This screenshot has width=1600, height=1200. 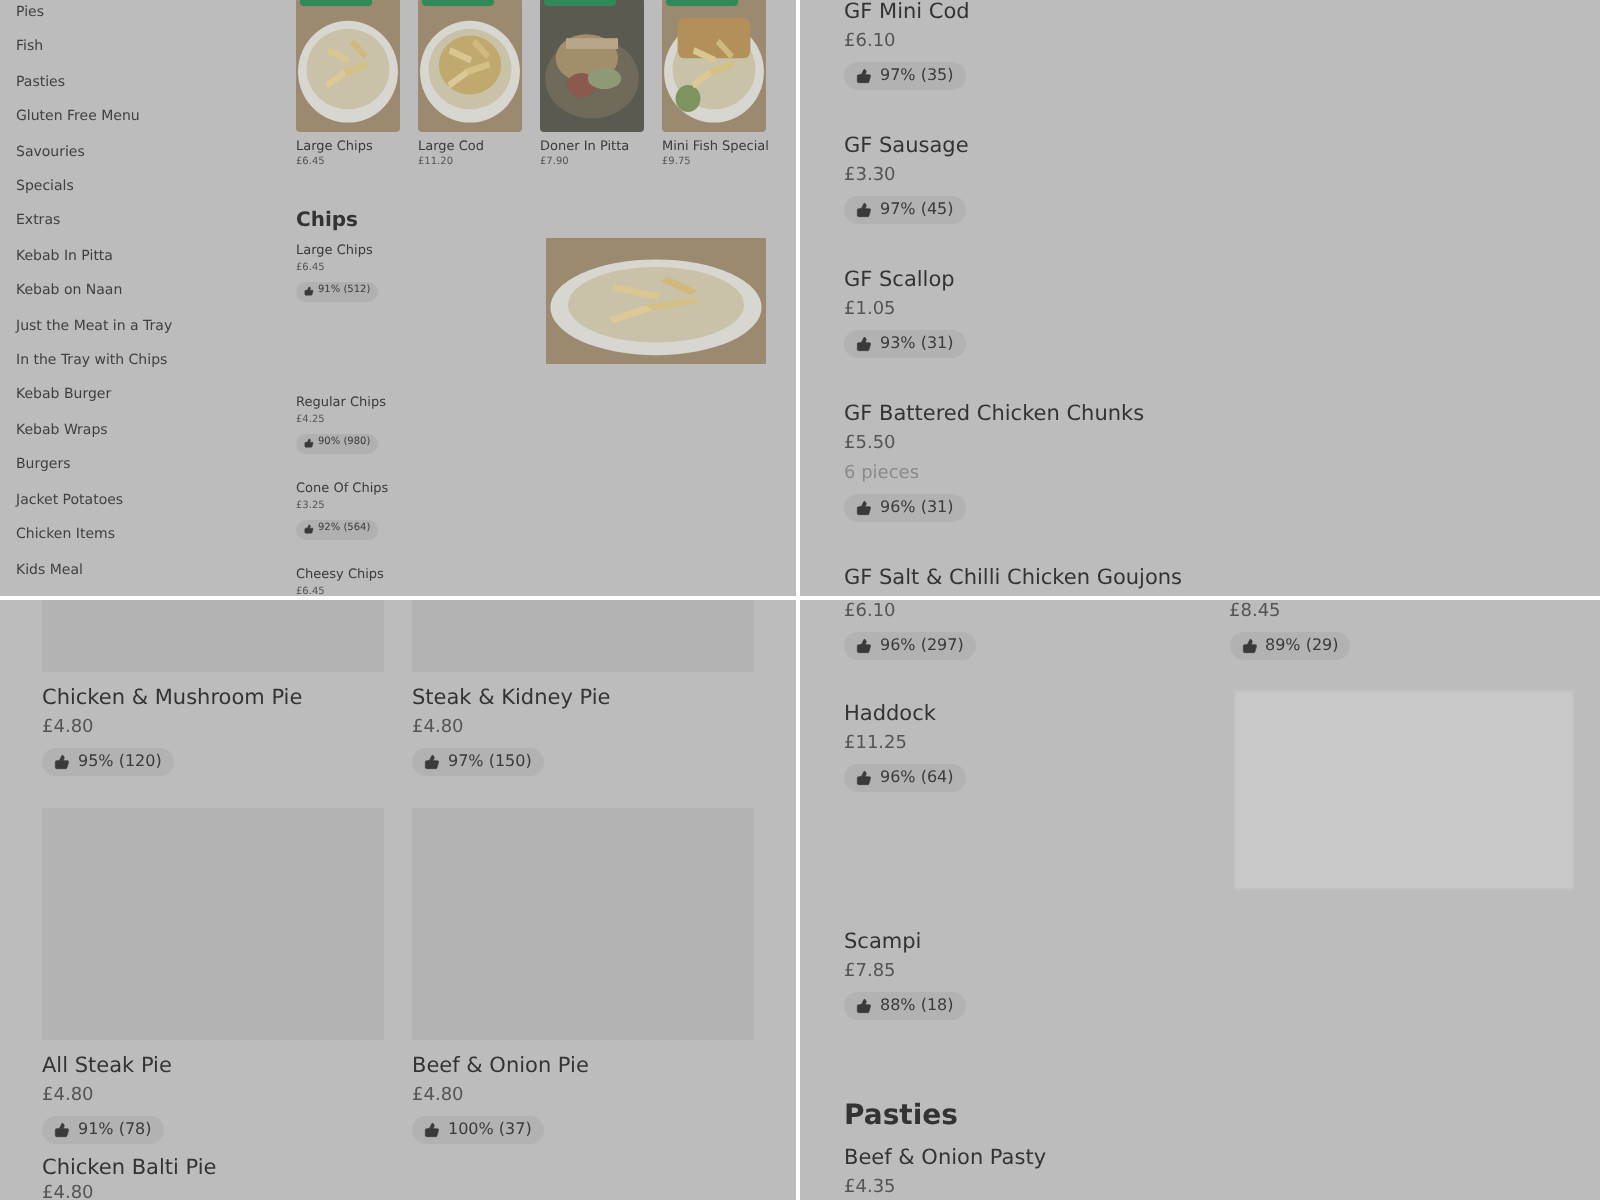 What do you see at coordinates (103, 1130) in the screenshot?
I see `rating-badge: 91% (78)` at bounding box center [103, 1130].